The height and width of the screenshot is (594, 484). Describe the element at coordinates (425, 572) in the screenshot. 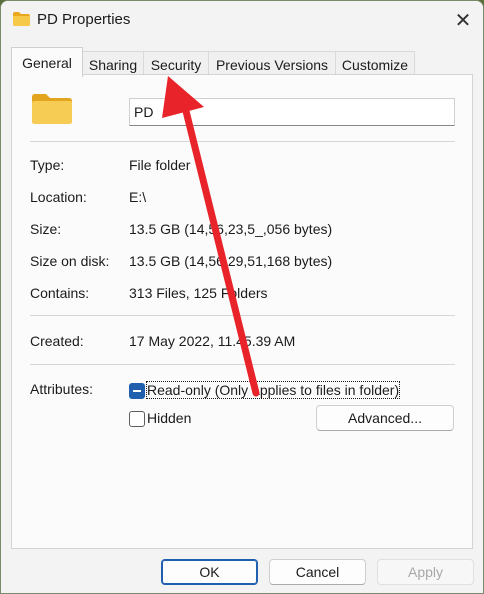

I see `apply-button: Apply` at that location.